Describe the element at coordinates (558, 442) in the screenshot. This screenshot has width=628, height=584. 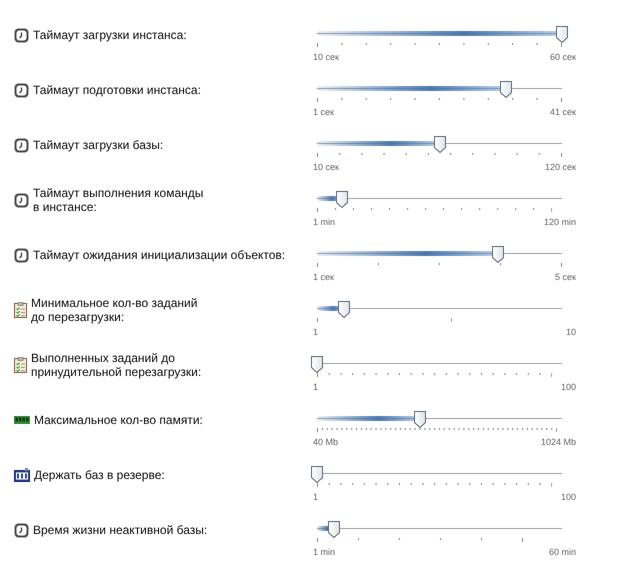
I see `max-value-label: 1024 Mb` at that location.